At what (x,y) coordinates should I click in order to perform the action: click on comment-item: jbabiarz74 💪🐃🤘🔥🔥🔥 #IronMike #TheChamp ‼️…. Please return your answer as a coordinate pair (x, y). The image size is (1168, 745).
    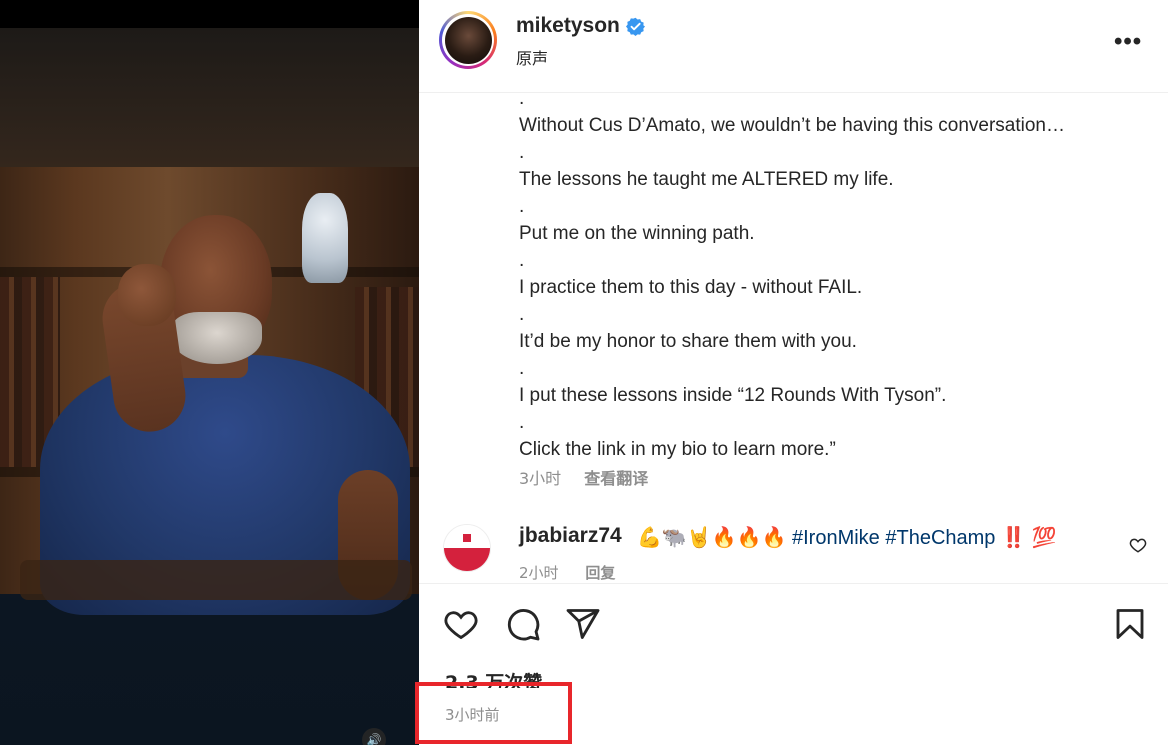
    Looking at the image, I should click on (793, 551).